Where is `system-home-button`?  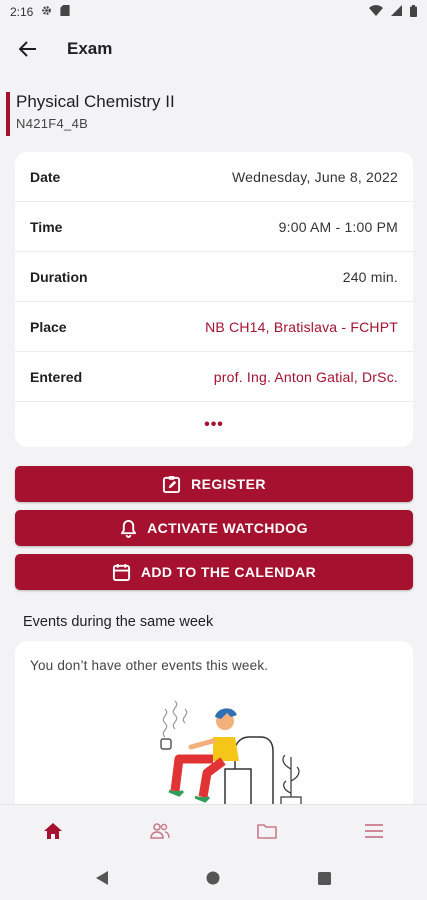 system-home-button is located at coordinates (213, 878).